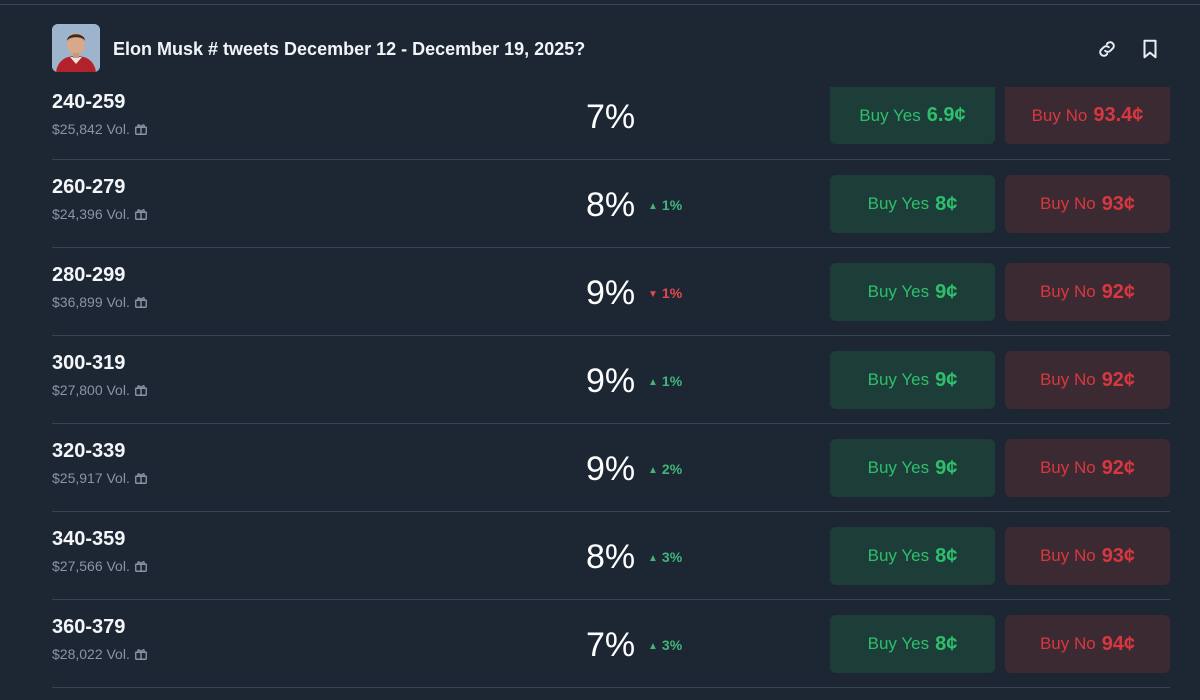 This screenshot has width=1200, height=700. Describe the element at coordinates (1118, 115) in the screenshot. I see `no-price: 93.4¢` at that location.